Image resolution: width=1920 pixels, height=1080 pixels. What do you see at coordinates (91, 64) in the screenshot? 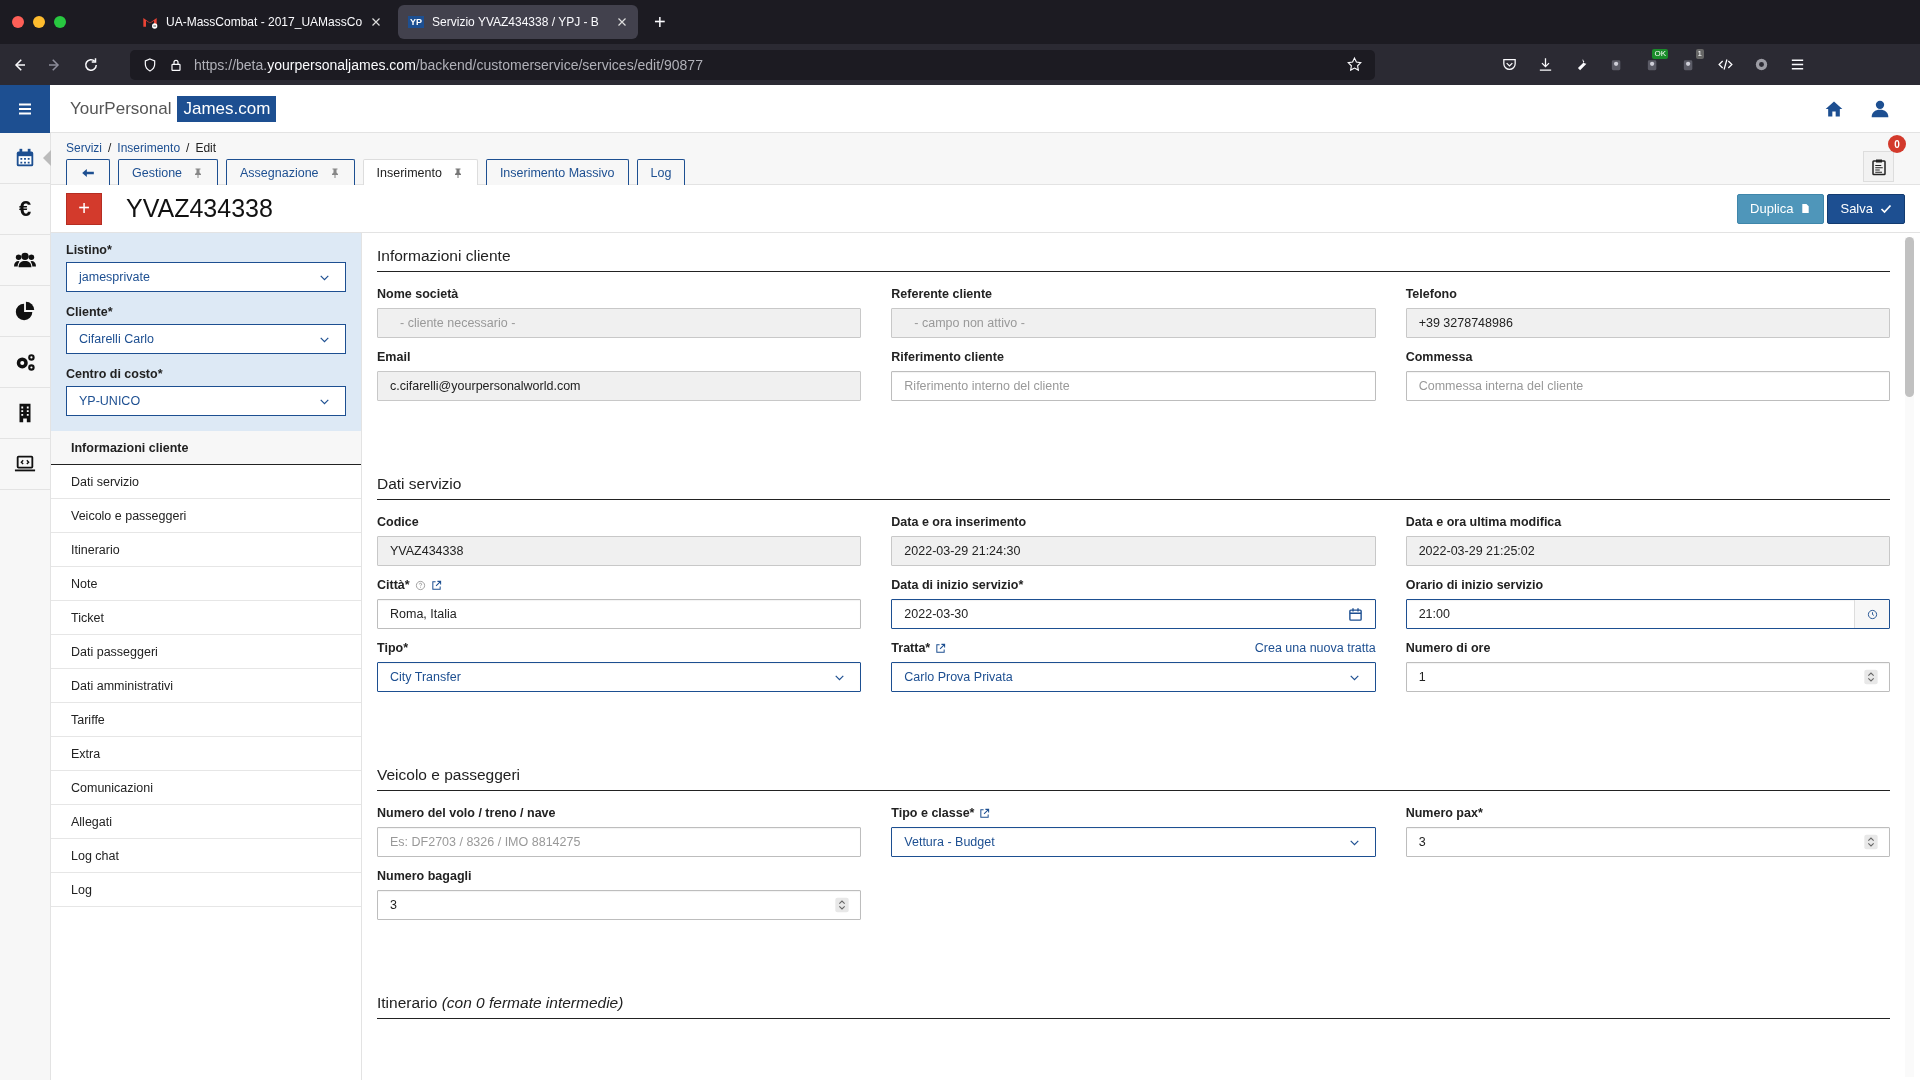
I see `reload-icon` at bounding box center [91, 64].